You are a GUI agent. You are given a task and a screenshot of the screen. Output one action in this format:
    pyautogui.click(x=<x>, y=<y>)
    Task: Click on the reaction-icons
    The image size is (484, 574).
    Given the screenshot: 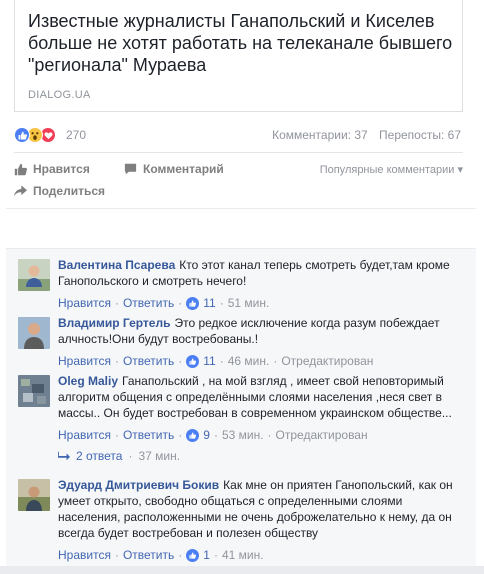 What is the action you would take?
    pyautogui.click(x=40, y=135)
    